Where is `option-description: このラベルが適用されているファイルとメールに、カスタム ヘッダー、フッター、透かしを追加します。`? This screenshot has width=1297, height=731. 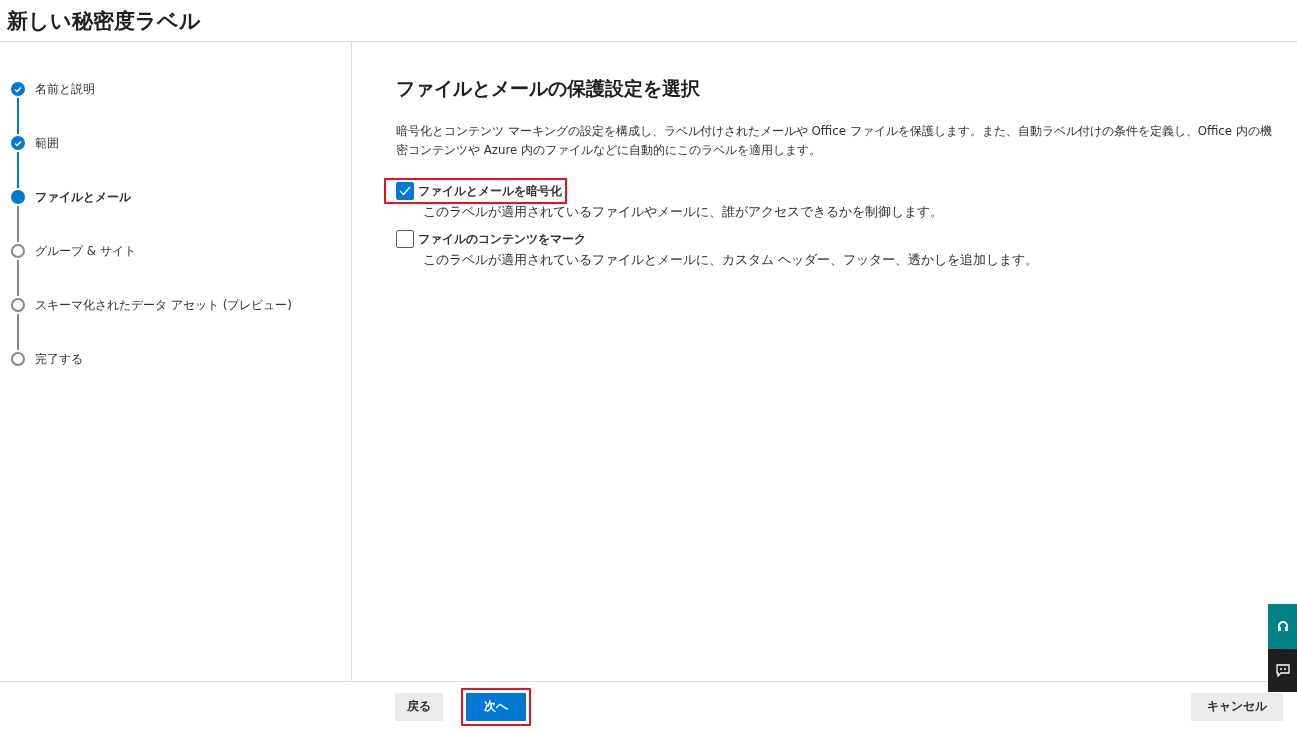
option-description: このラベルが適用されているファイルとメールに、カスタム ヘッダー、フッター、透かしを追加します。 is located at coordinates (730, 260).